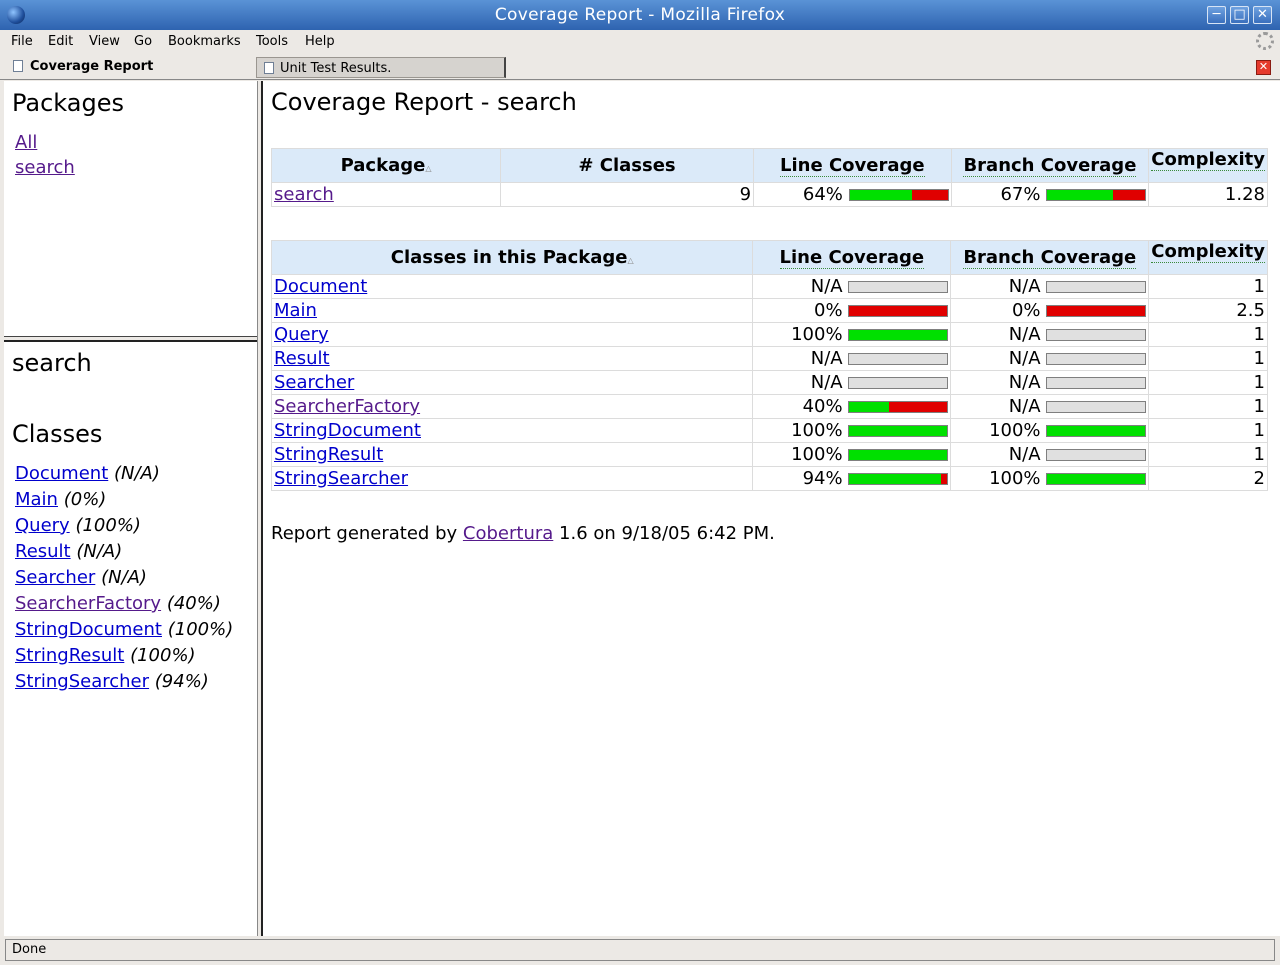 This screenshot has height=965, width=1280. I want to click on menu-bookmarks: Bookmarks, so click(204, 41).